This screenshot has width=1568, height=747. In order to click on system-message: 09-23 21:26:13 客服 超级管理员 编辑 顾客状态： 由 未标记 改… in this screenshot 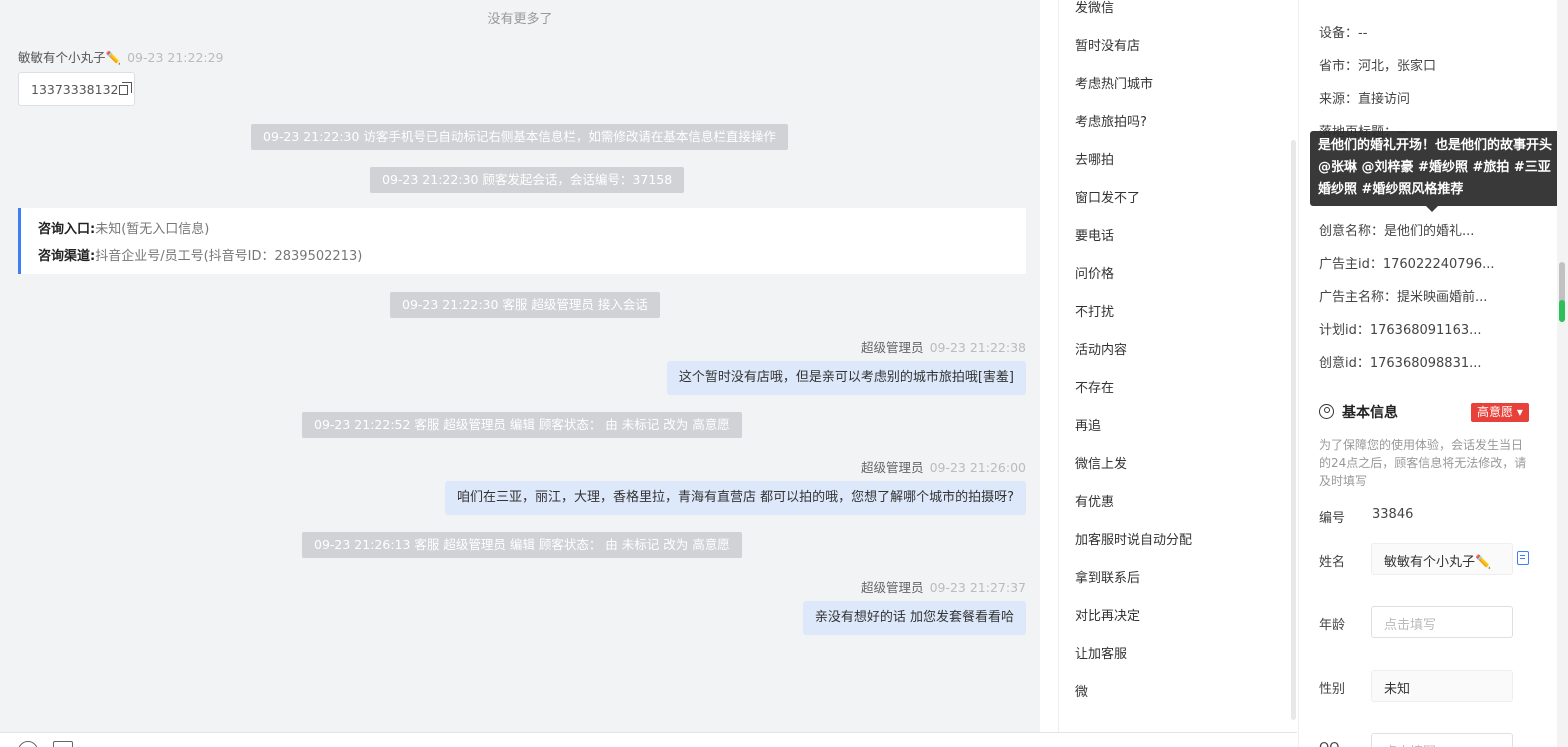, I will do `click(522, 545)`.